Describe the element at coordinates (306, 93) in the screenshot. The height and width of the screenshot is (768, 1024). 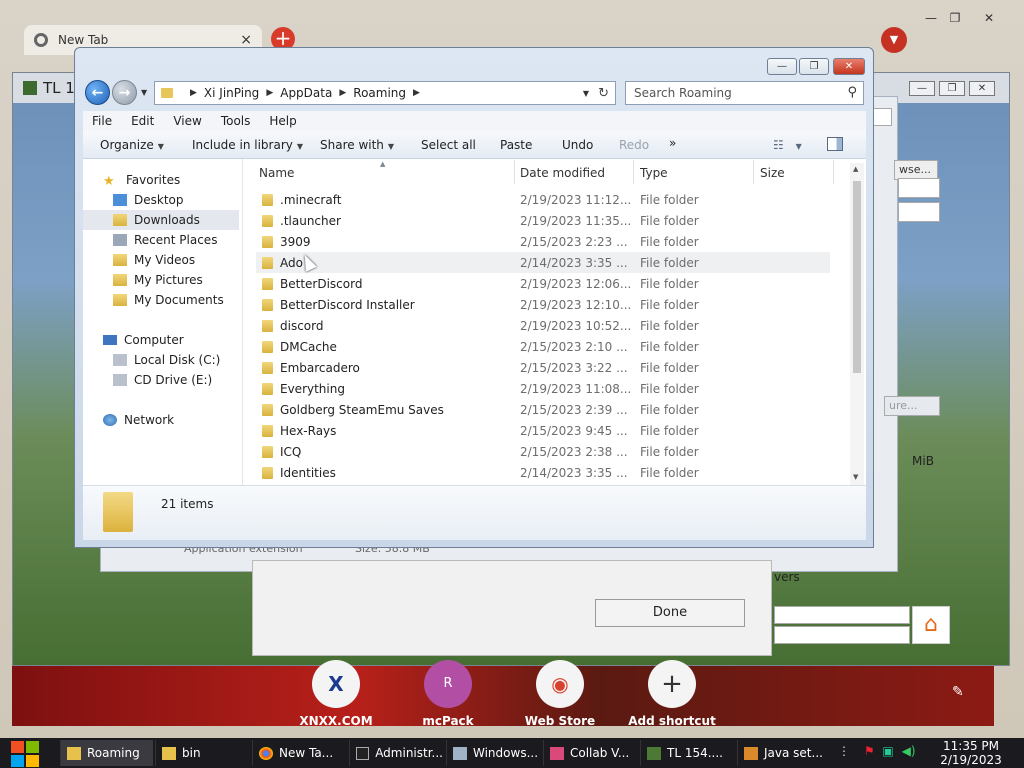
I see `breadcrumb-appdata: AppData` at that location.